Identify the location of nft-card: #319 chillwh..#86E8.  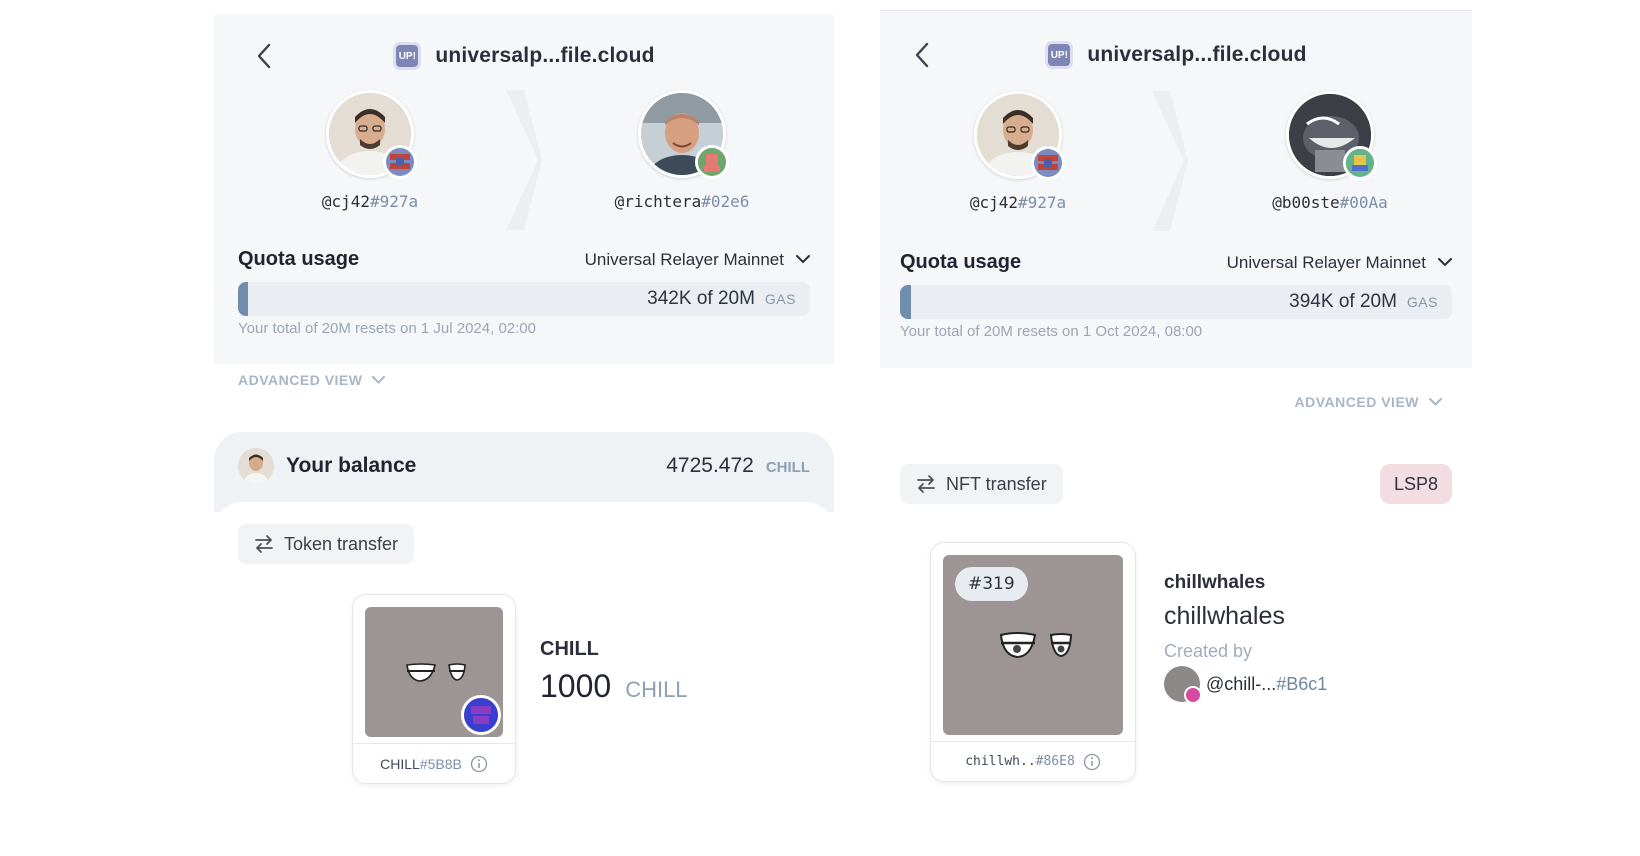
(1033, 662).